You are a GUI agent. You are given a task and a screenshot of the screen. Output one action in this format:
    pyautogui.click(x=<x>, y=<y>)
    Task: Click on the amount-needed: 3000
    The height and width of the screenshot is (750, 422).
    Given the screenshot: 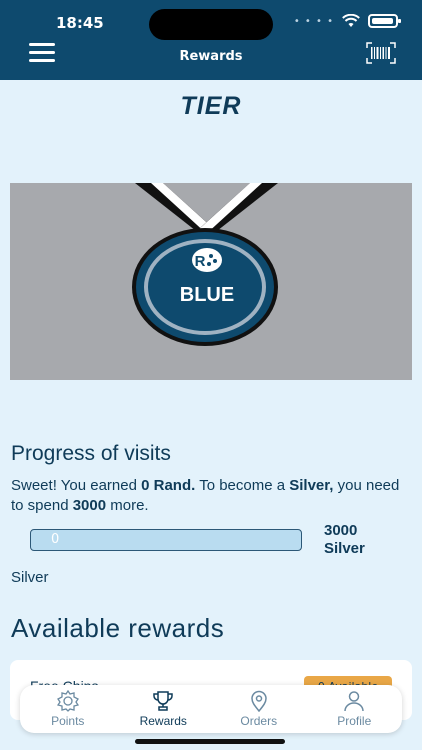 What is the action you would take?
    pyautogui.click(x=89, y=505)
    